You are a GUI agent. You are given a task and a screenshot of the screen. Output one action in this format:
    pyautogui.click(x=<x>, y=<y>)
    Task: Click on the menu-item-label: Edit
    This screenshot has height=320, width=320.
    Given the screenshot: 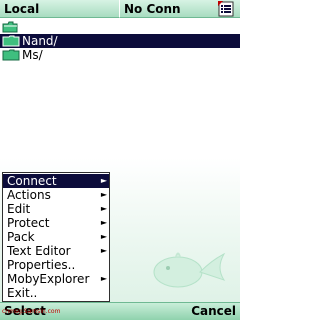 What is the action you would take?
    pyautogui.click(x=19, y=209)
    